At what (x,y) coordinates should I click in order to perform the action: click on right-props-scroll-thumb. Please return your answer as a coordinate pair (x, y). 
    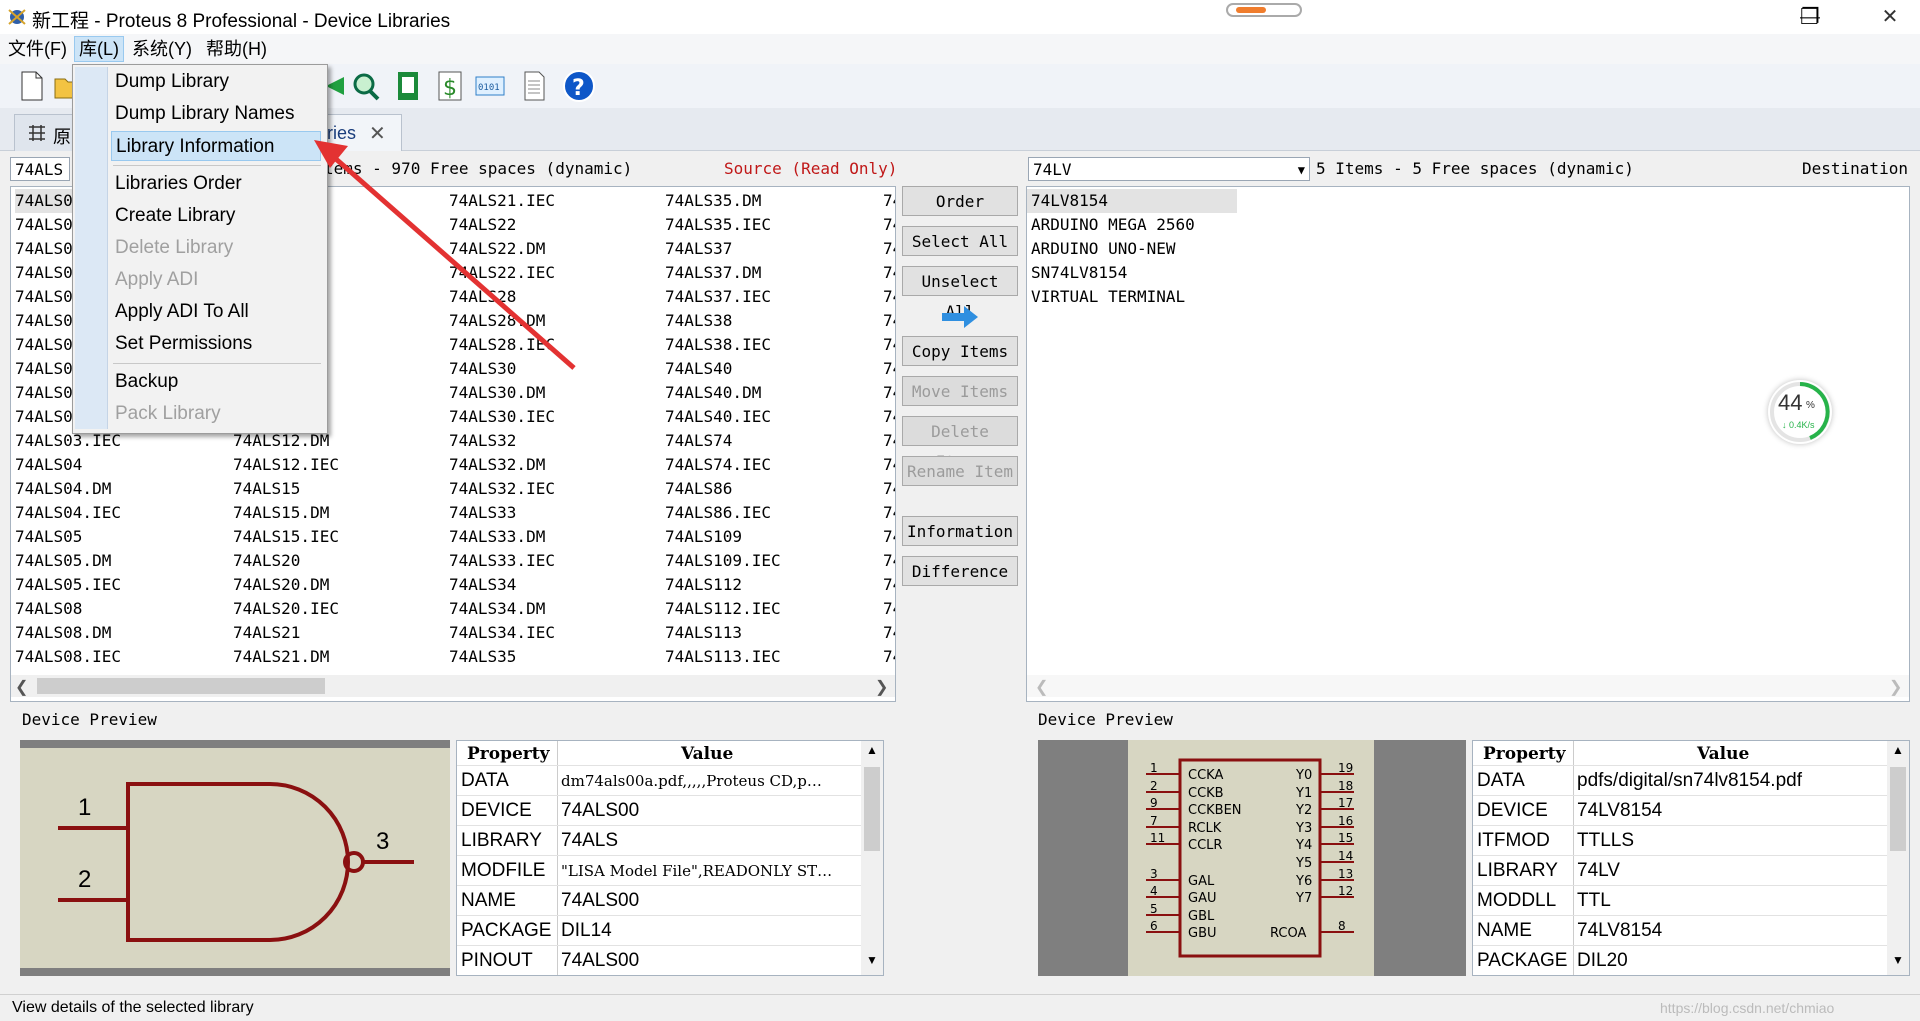
    Looking at the image, I should click on (1898, 809).